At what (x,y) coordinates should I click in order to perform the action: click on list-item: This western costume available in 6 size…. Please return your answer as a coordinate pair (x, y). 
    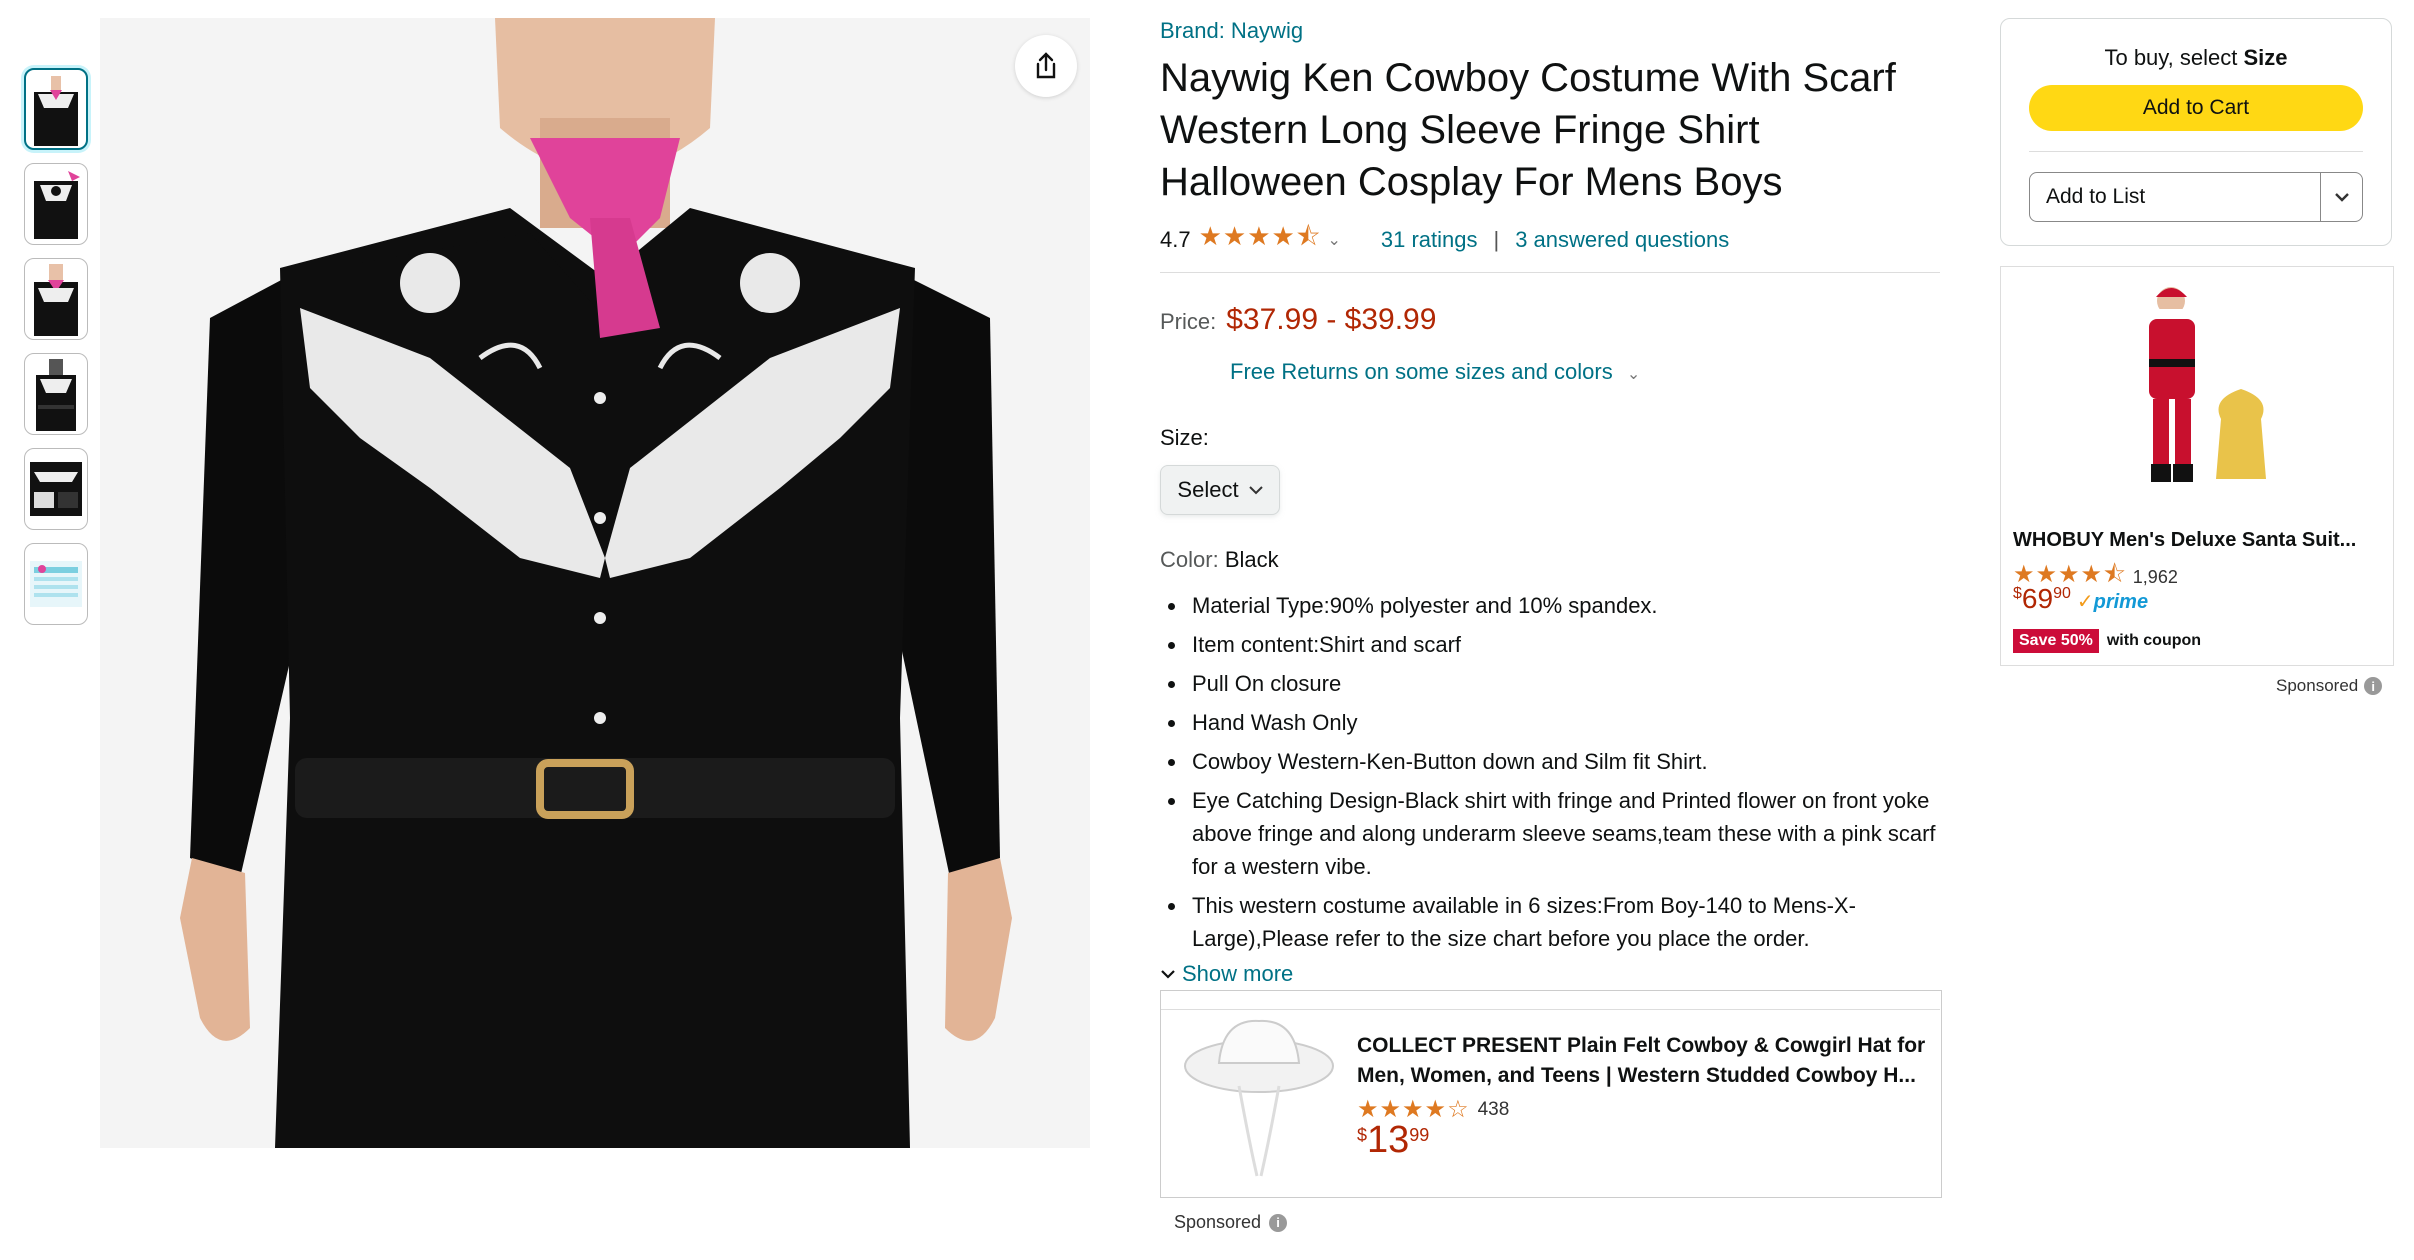
    Looking at the image, I should click on (1564, 922).